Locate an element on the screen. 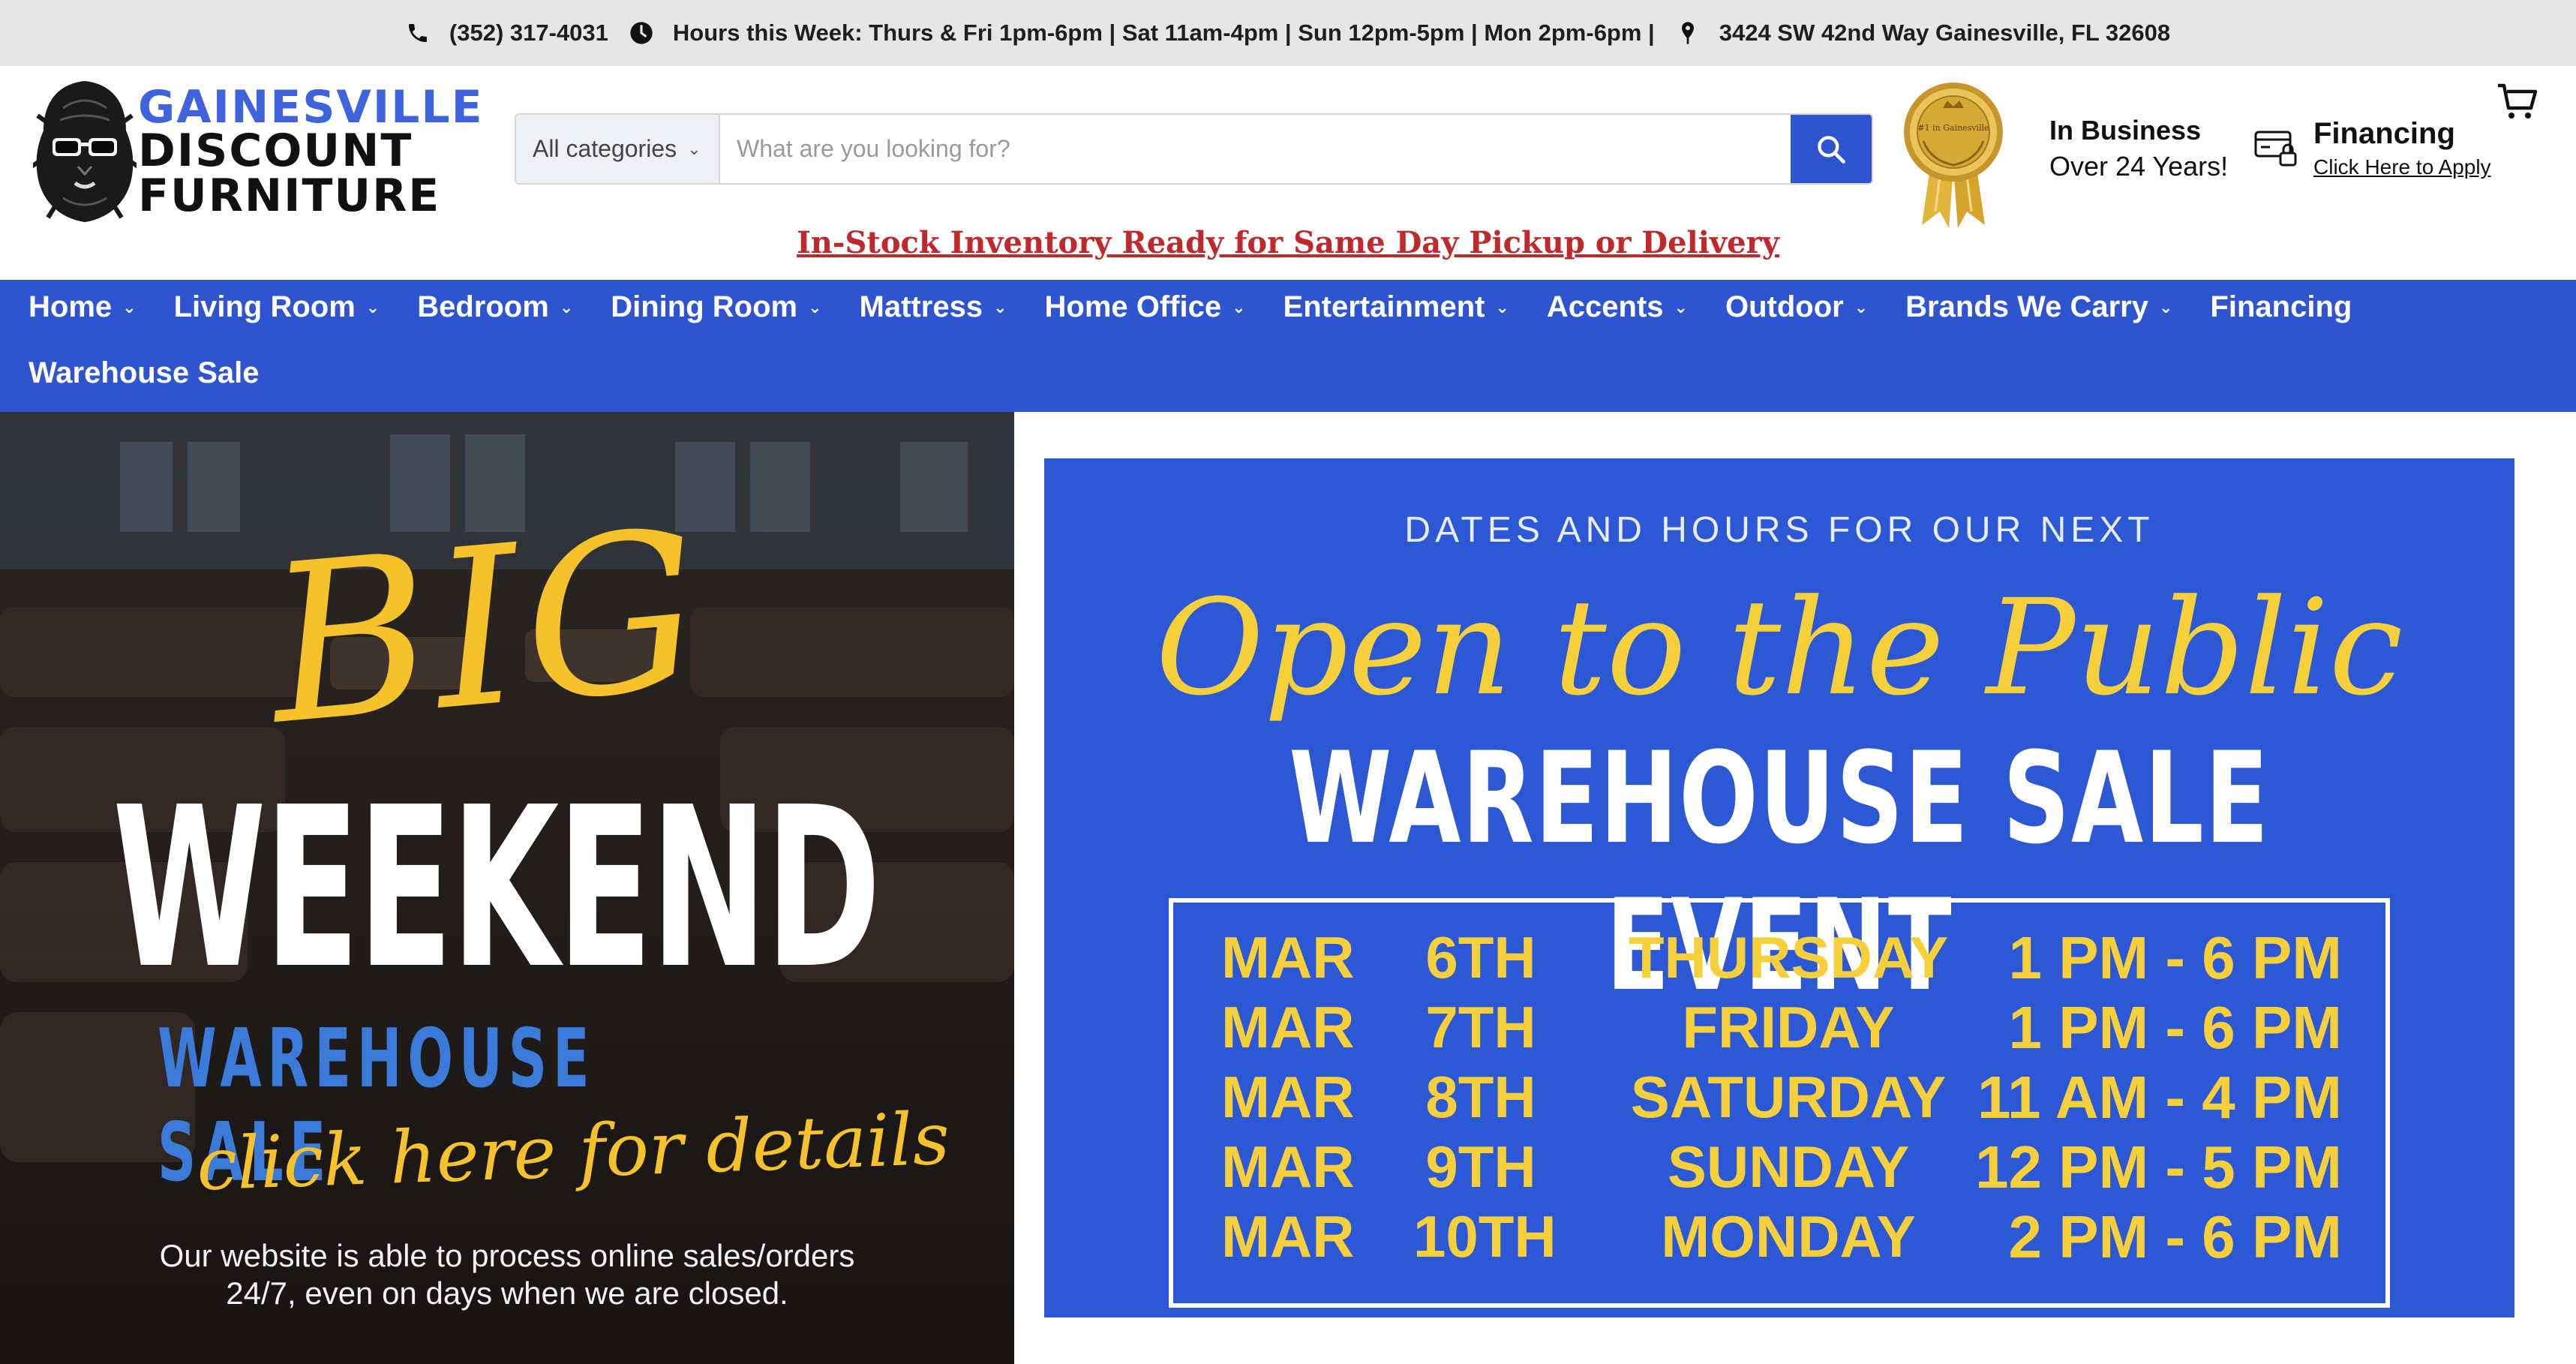 The image size is (2576, 1364). nav-item-home: Home ⌄ is located at coordinates (83, 307).